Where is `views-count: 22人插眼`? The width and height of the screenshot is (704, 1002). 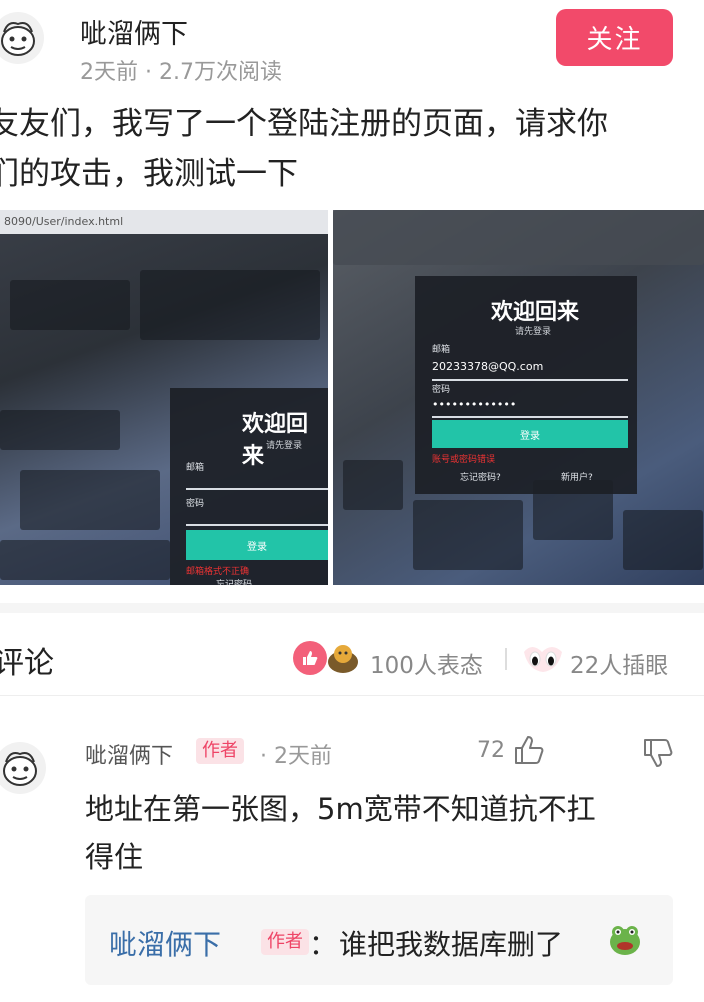 views-count: 22人插眼 is located at coordinates (619, 663).